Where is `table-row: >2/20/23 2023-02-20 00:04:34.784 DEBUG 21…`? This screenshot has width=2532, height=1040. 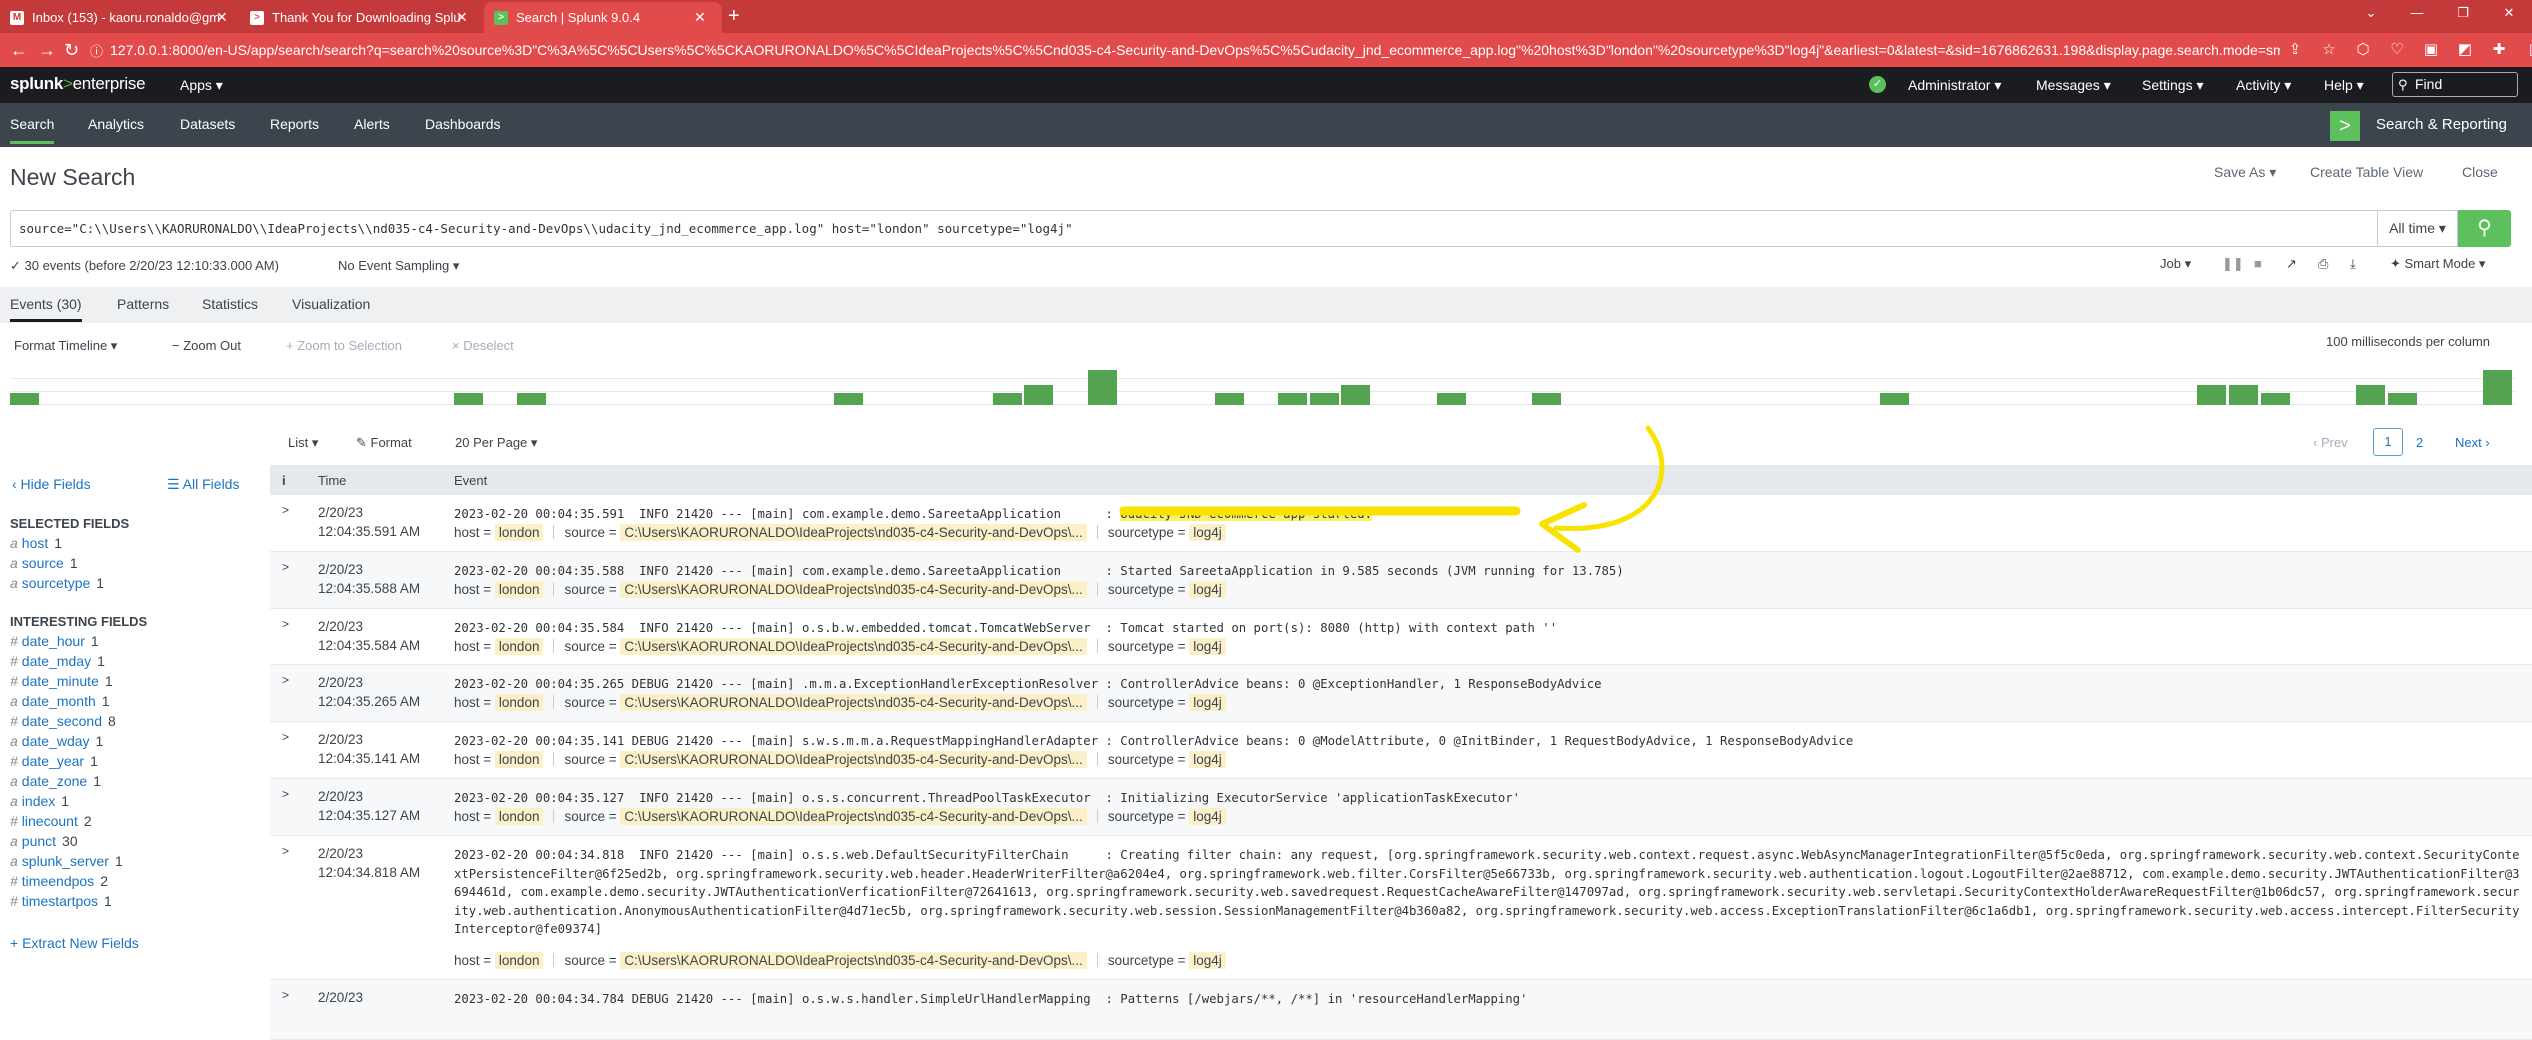 table-row: >2/20/23 2023-02-20 00:04:34.784 DEBUG 21… is located at coordinates (1401, 1010).